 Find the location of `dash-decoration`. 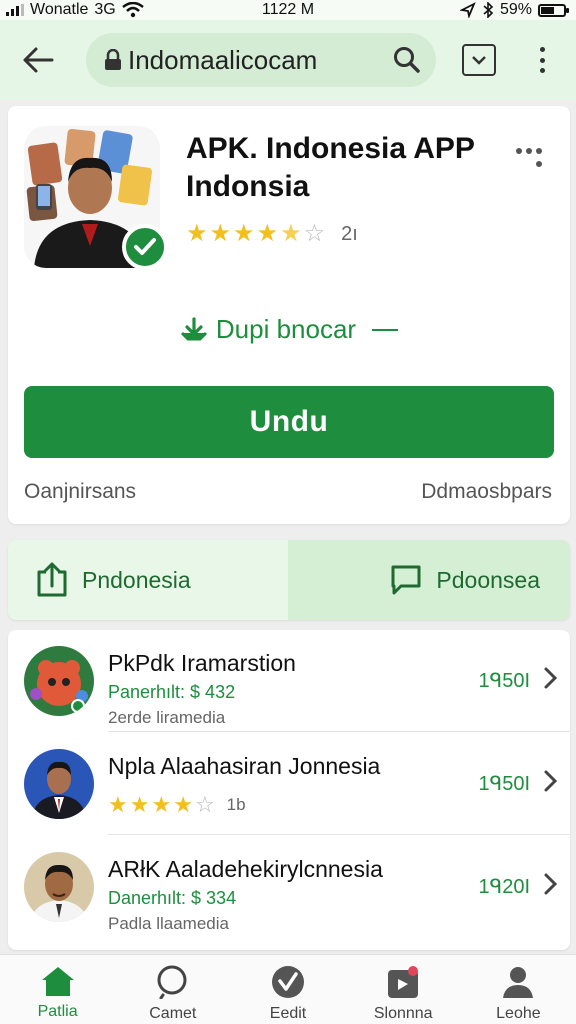

dash-decoration is located at coordinates (385, 329).